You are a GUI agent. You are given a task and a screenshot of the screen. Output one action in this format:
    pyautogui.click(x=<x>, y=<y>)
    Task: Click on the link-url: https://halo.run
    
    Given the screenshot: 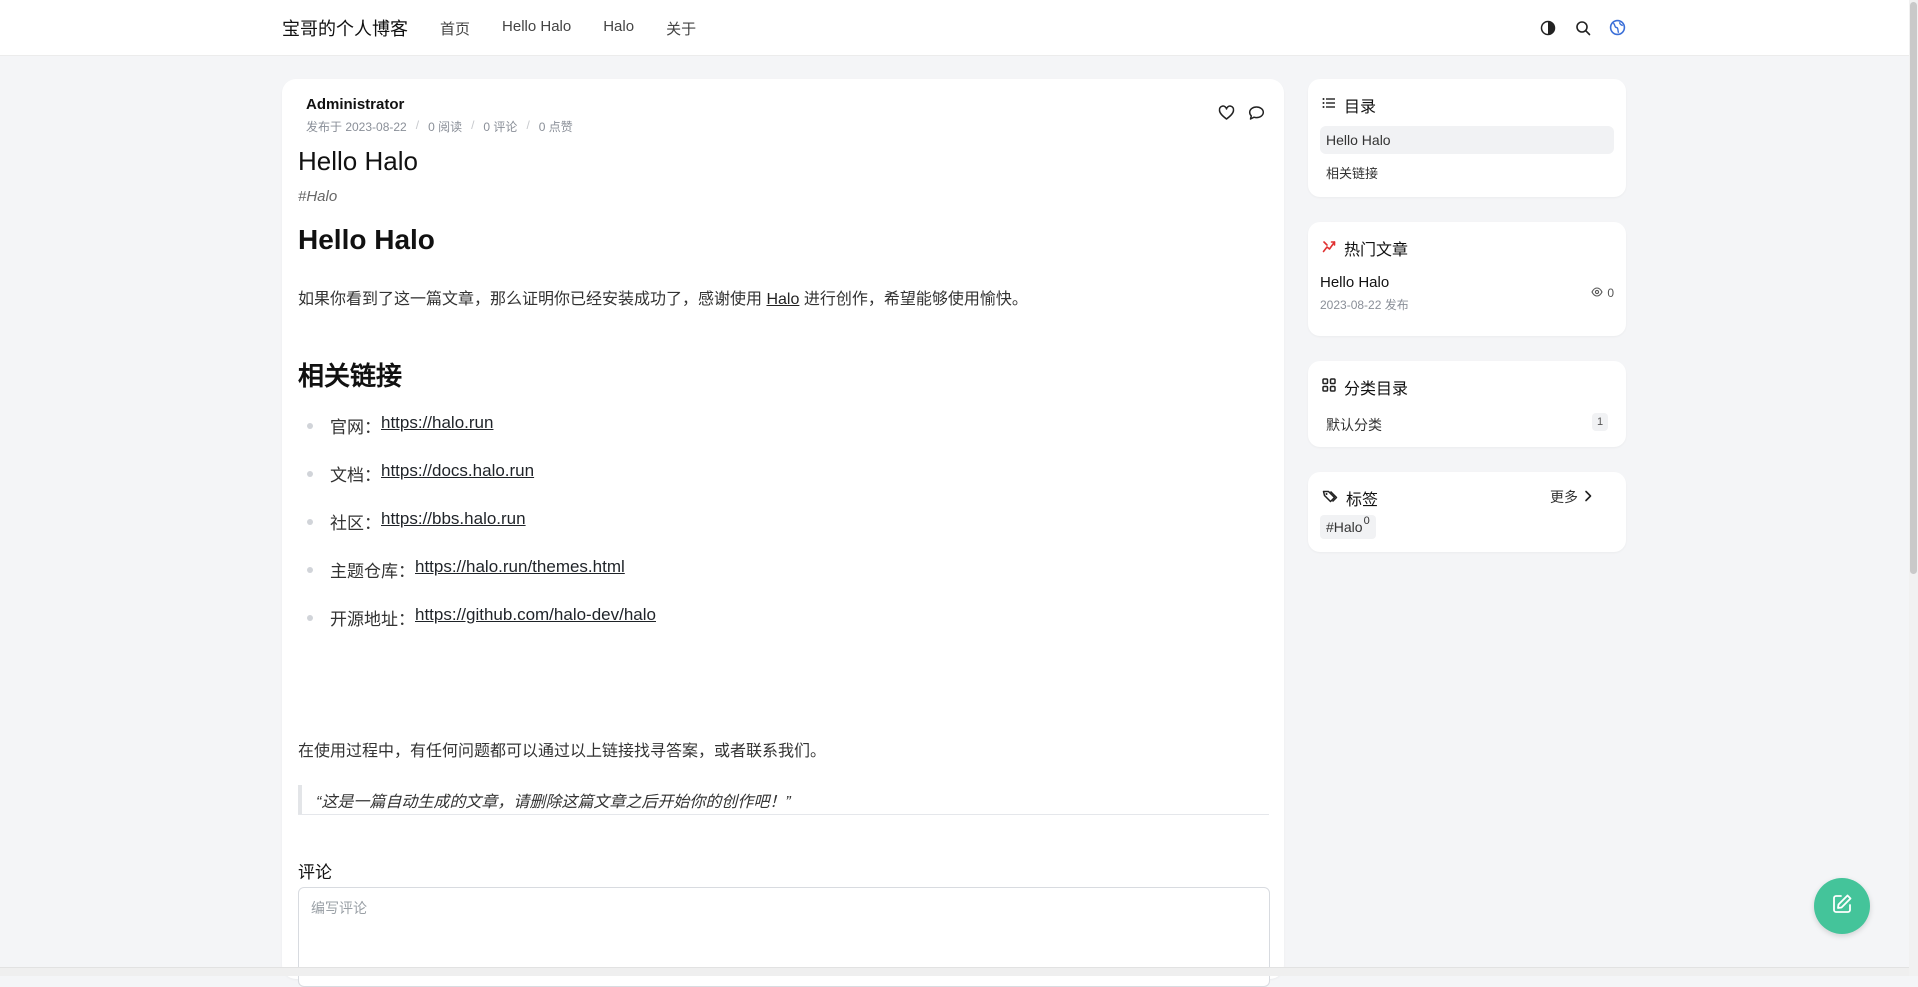 What is the action you would take?
    pyautogui.click(x=437, y=423)
    